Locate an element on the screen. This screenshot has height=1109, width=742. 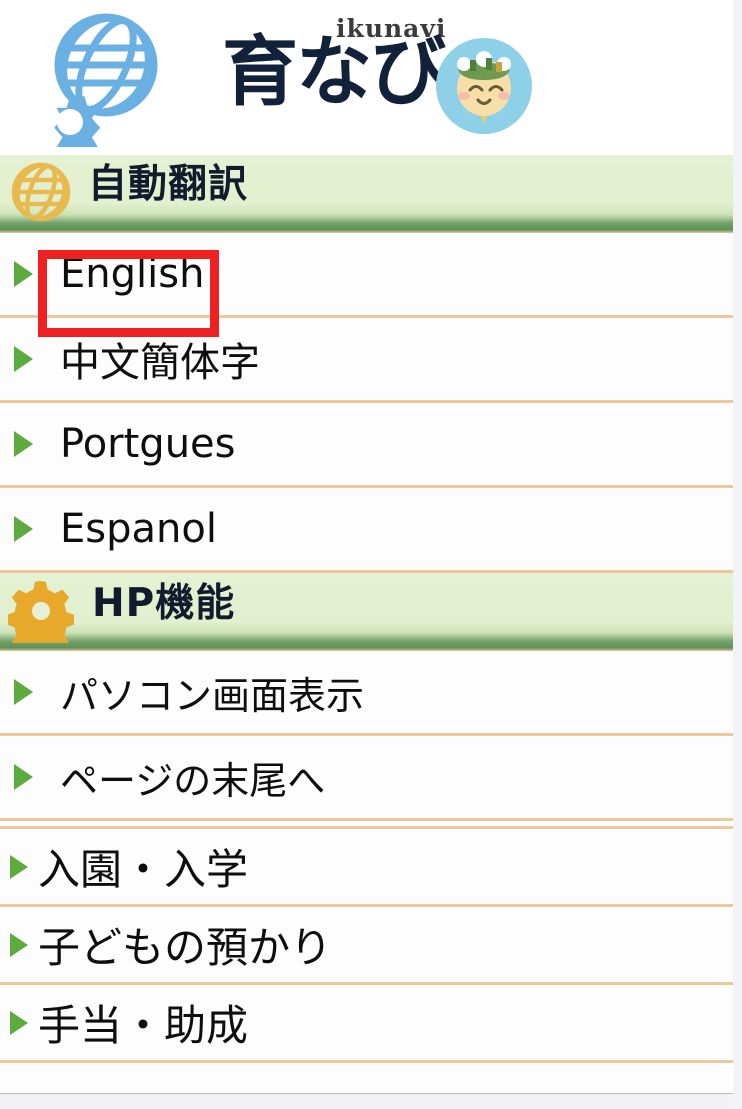
menu-item-chinese-simplified: 中文簡体字 is located at coordinates (371, 360).